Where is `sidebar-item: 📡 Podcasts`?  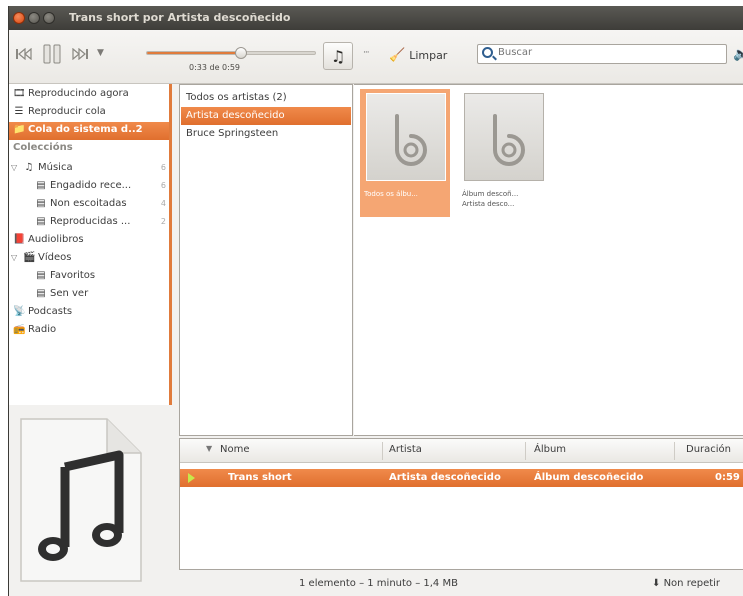 sidebar-item: 📡 Podcasts is located at coordinates (89, 313).